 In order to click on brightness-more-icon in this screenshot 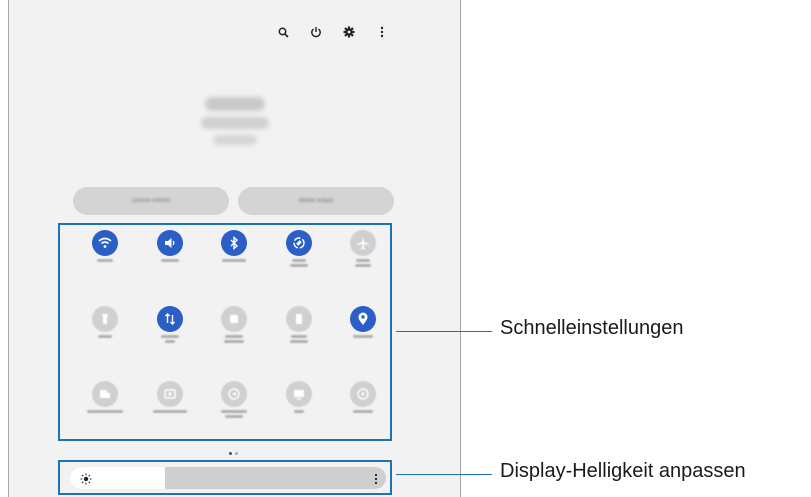, I will do `click(376, 480)`.